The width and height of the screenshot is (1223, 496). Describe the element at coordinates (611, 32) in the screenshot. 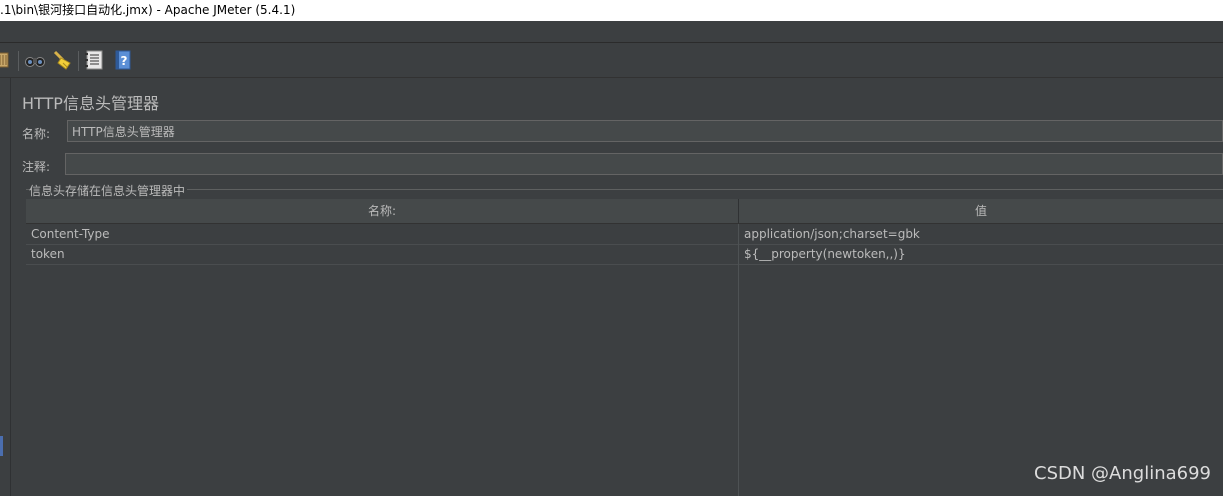

I see `menu-bar` at that location.